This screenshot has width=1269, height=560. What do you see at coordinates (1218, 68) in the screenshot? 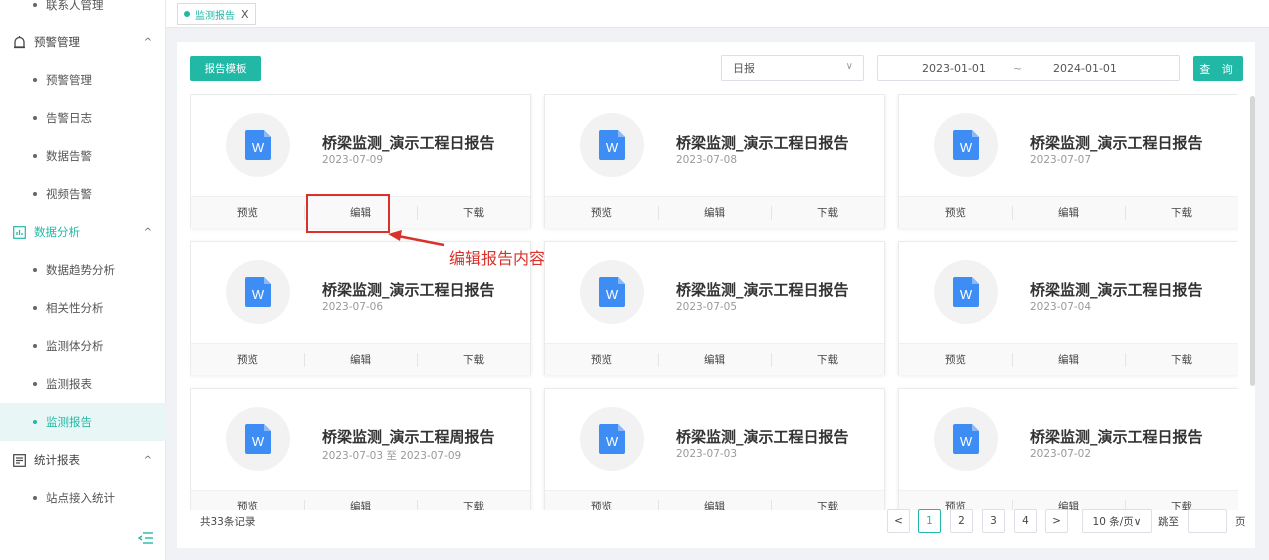
I see `query-button: 查 询` at bounding box center [1218, 68].